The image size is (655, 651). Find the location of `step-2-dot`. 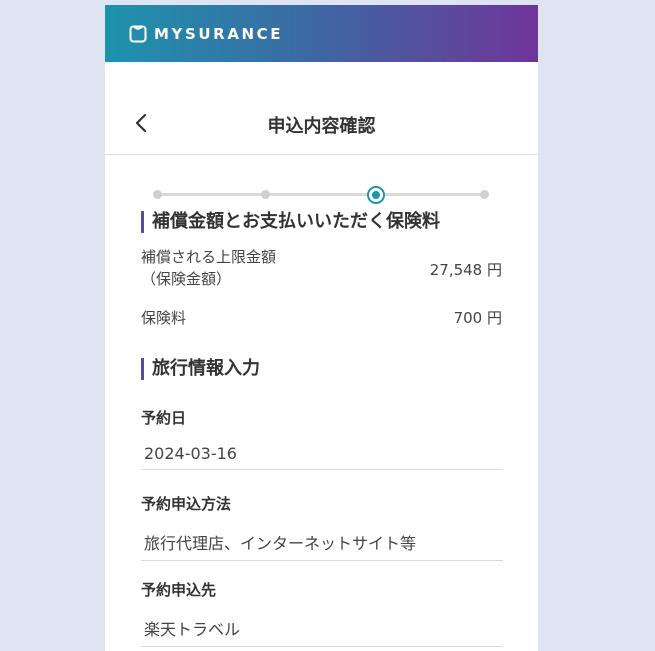

step-2-dot is located at coordinates (265, 194).